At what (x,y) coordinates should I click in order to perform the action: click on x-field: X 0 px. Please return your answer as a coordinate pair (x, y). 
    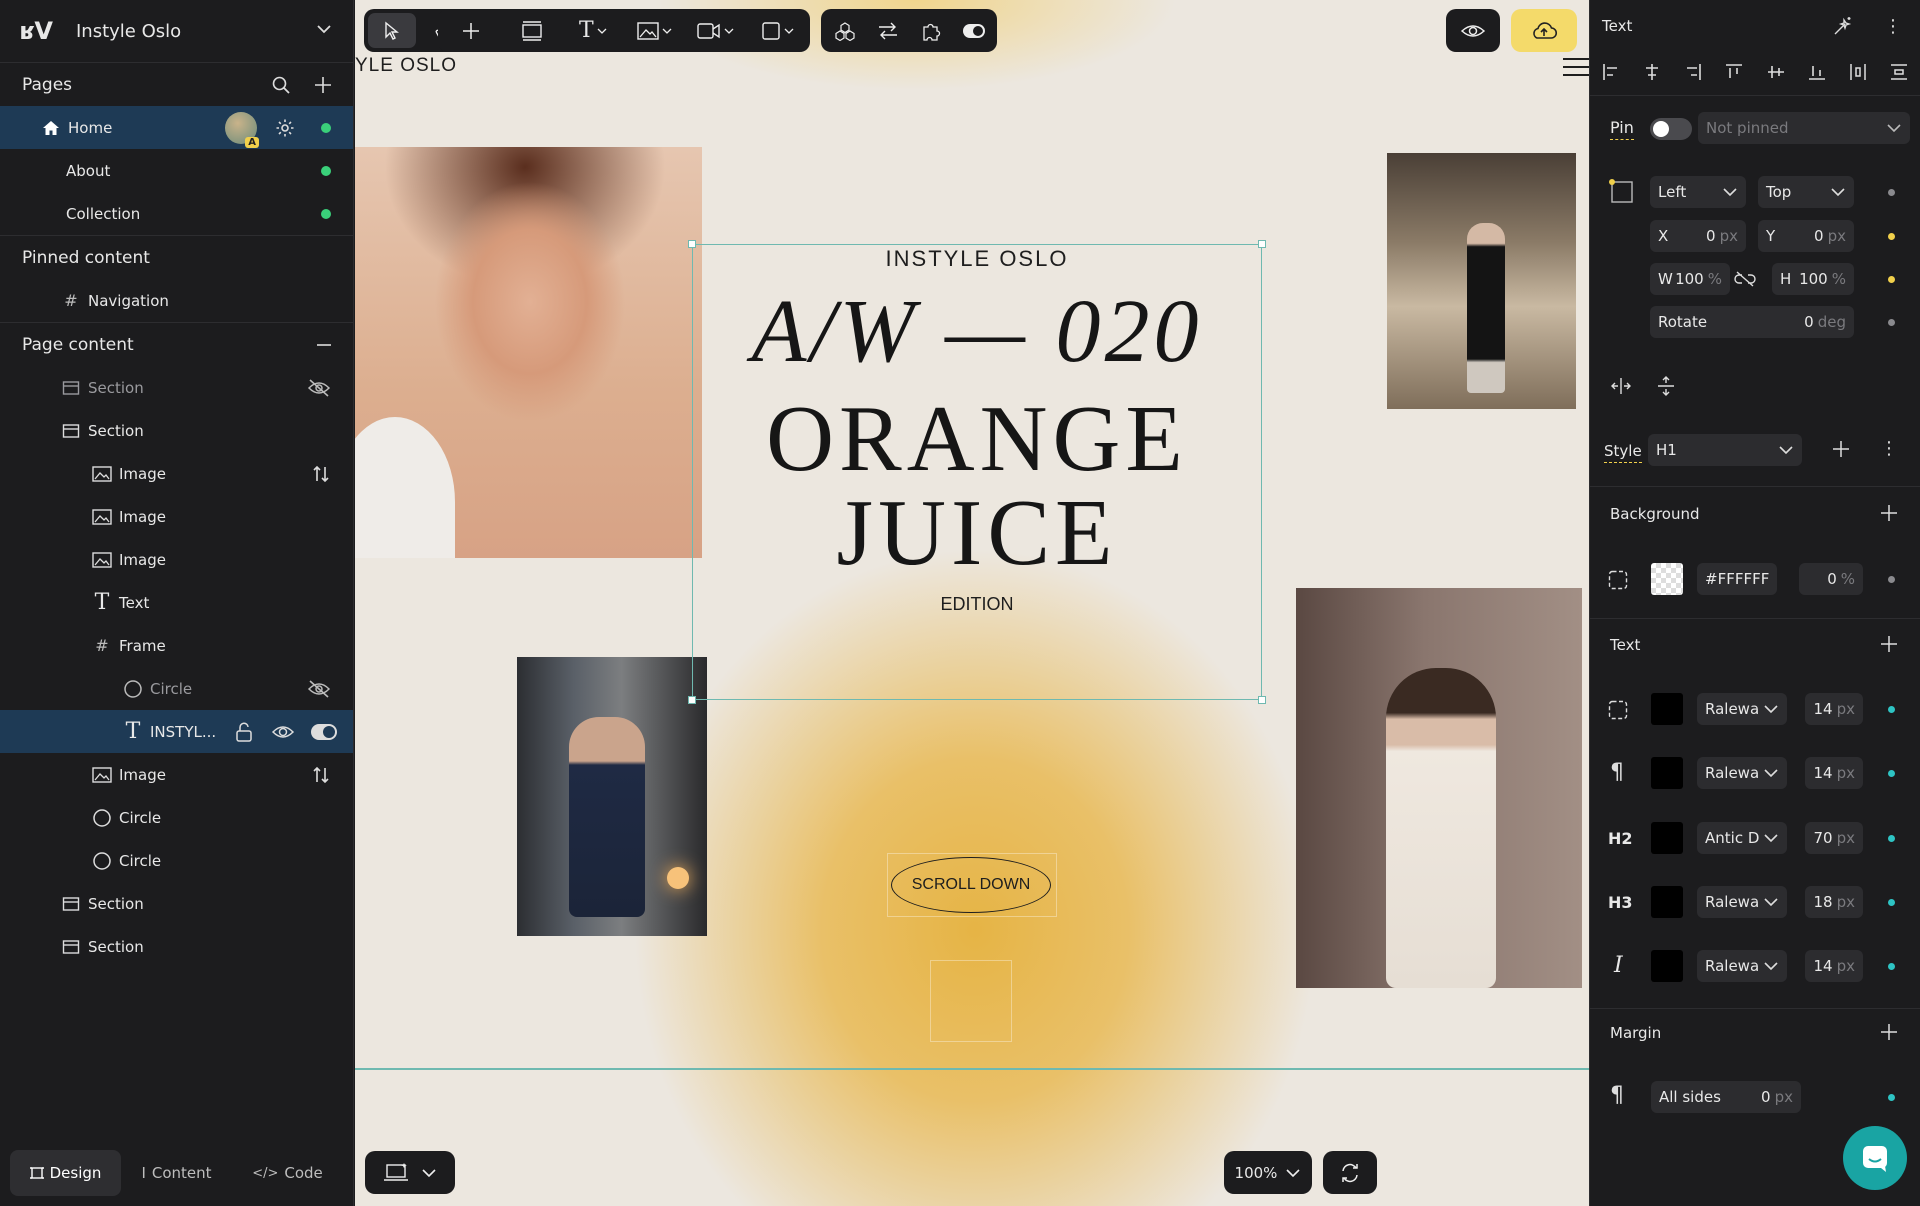
    Looking at the image, I should click on (1698, 236).